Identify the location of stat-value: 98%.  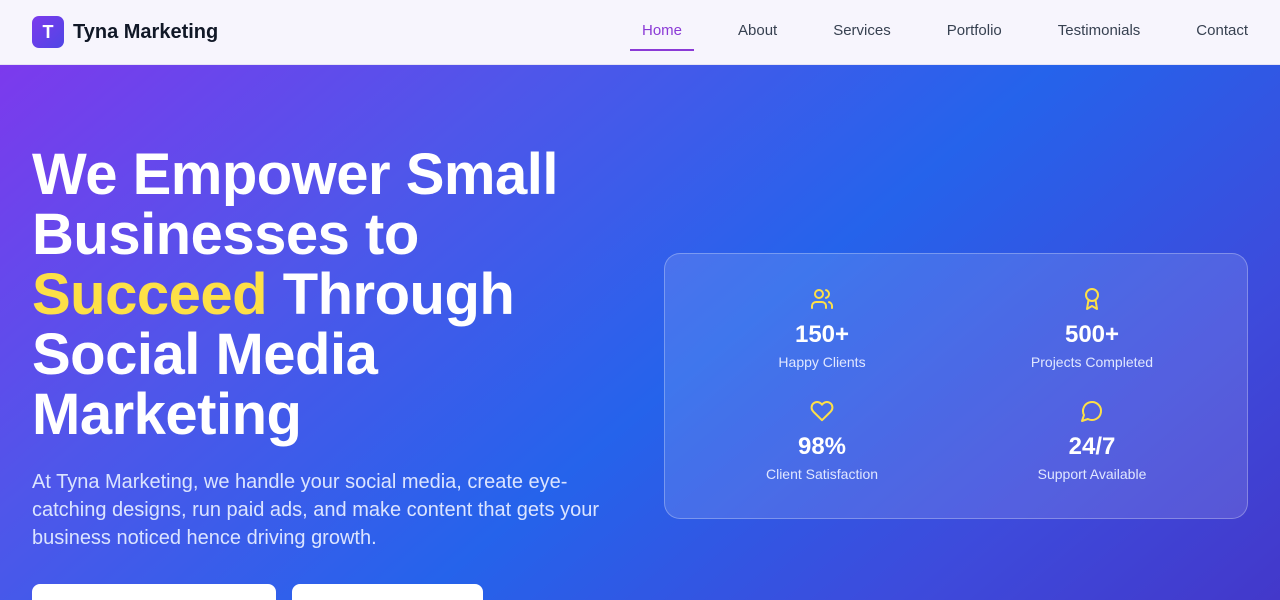
(822, 446).